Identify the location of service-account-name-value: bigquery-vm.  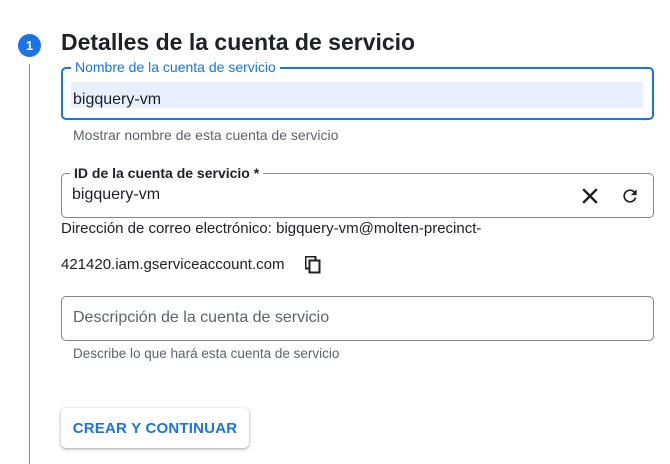
(117, 100).